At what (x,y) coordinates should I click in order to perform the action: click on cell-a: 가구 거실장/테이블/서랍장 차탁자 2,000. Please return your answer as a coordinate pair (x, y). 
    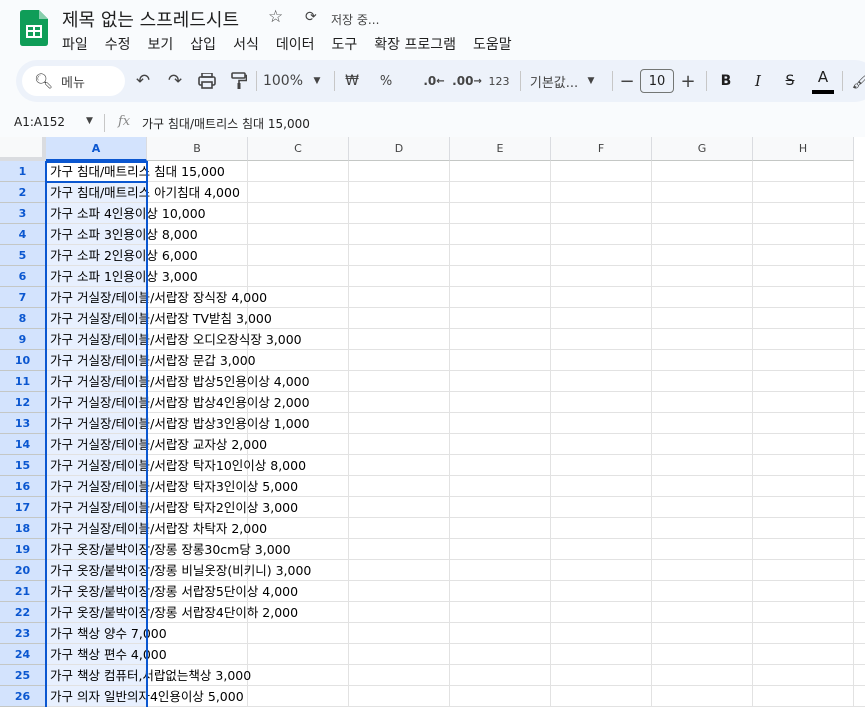
    Looking at the image, I should click on (158, 528).